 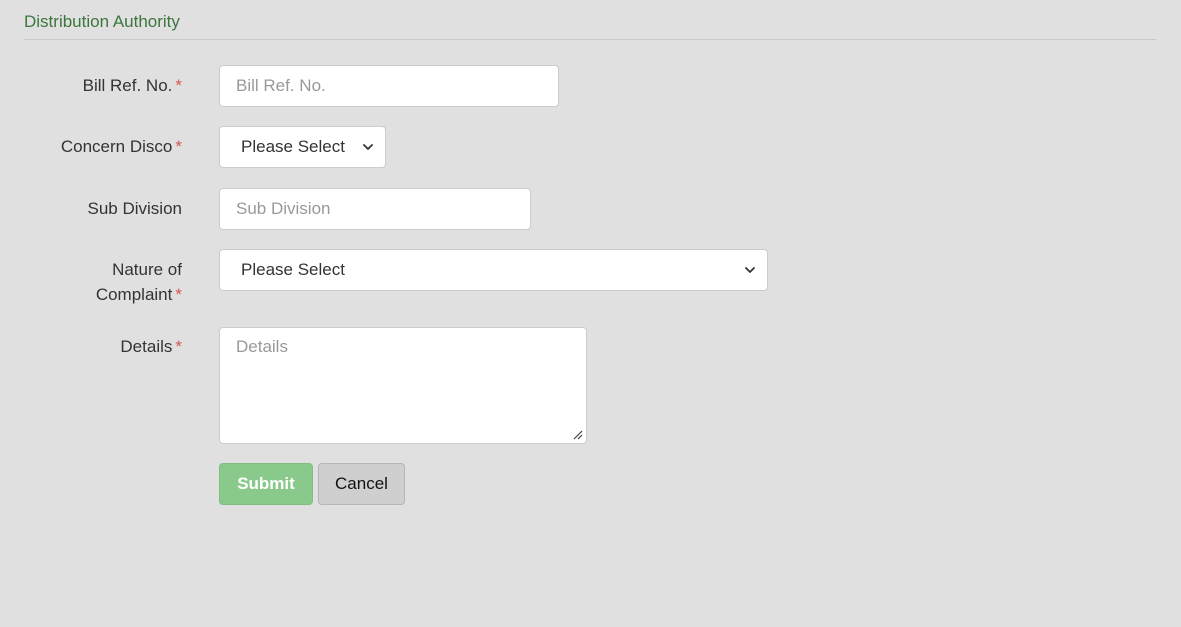 I want to click on bill-ref-label-text: Bill Ref. No., so click(x=127, y=85).